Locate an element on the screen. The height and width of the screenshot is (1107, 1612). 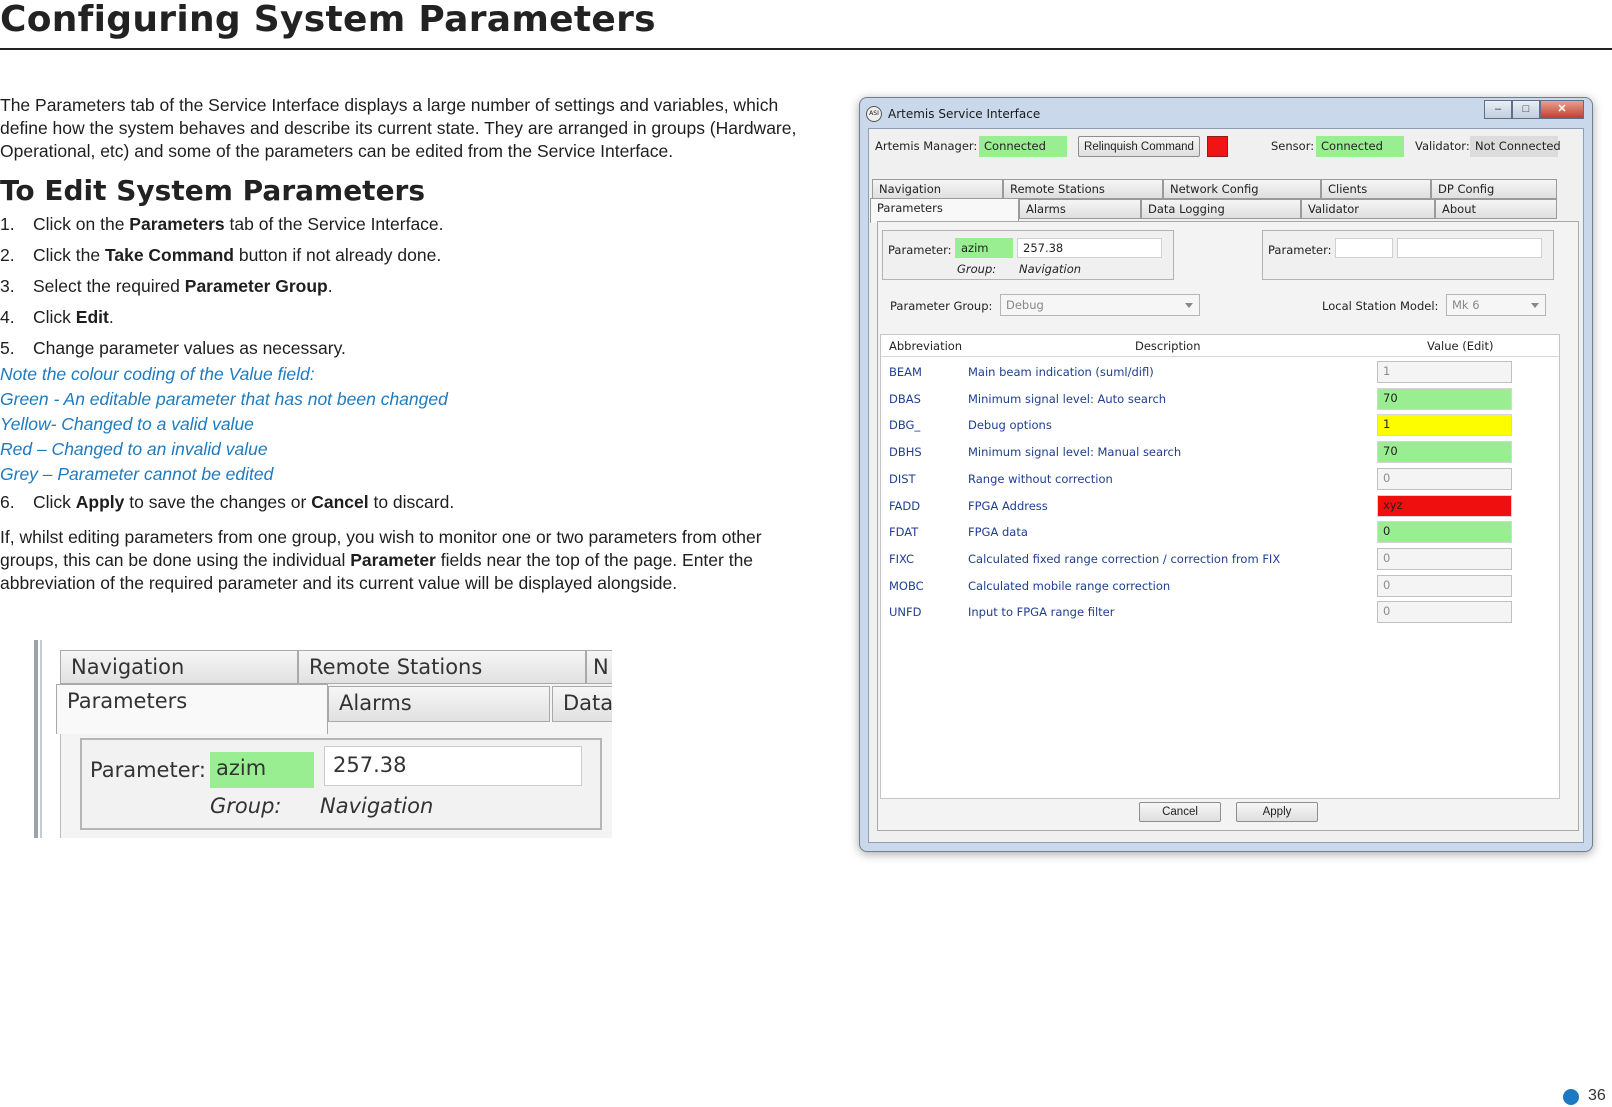
column-header-description: Description is located at coordinates (1168, 346).